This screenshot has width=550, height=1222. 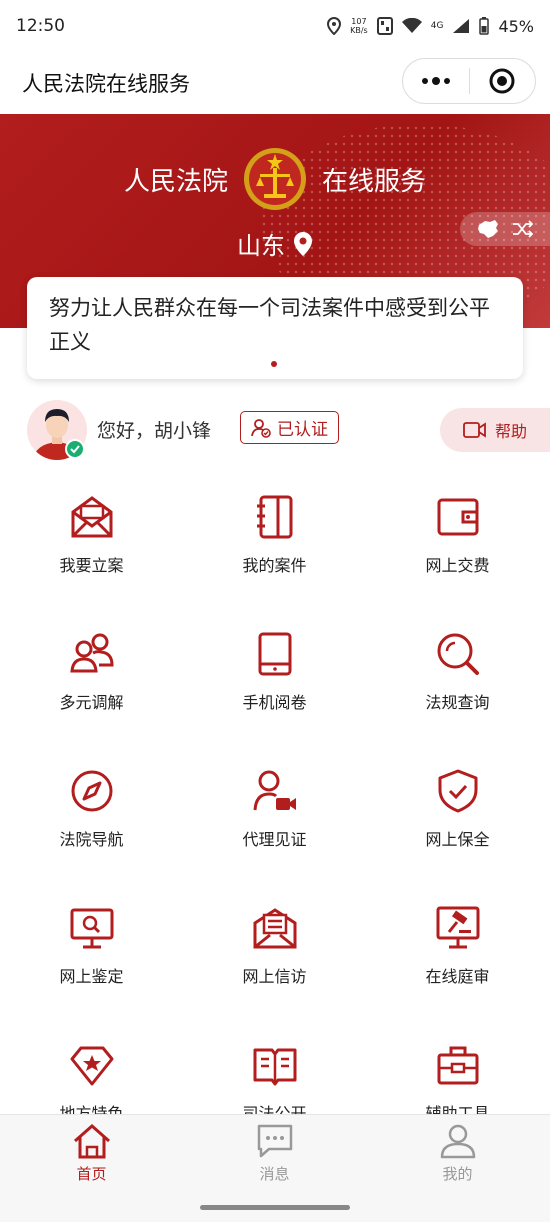 I want to click on person-camera-icon, so click(x=274, y=790).